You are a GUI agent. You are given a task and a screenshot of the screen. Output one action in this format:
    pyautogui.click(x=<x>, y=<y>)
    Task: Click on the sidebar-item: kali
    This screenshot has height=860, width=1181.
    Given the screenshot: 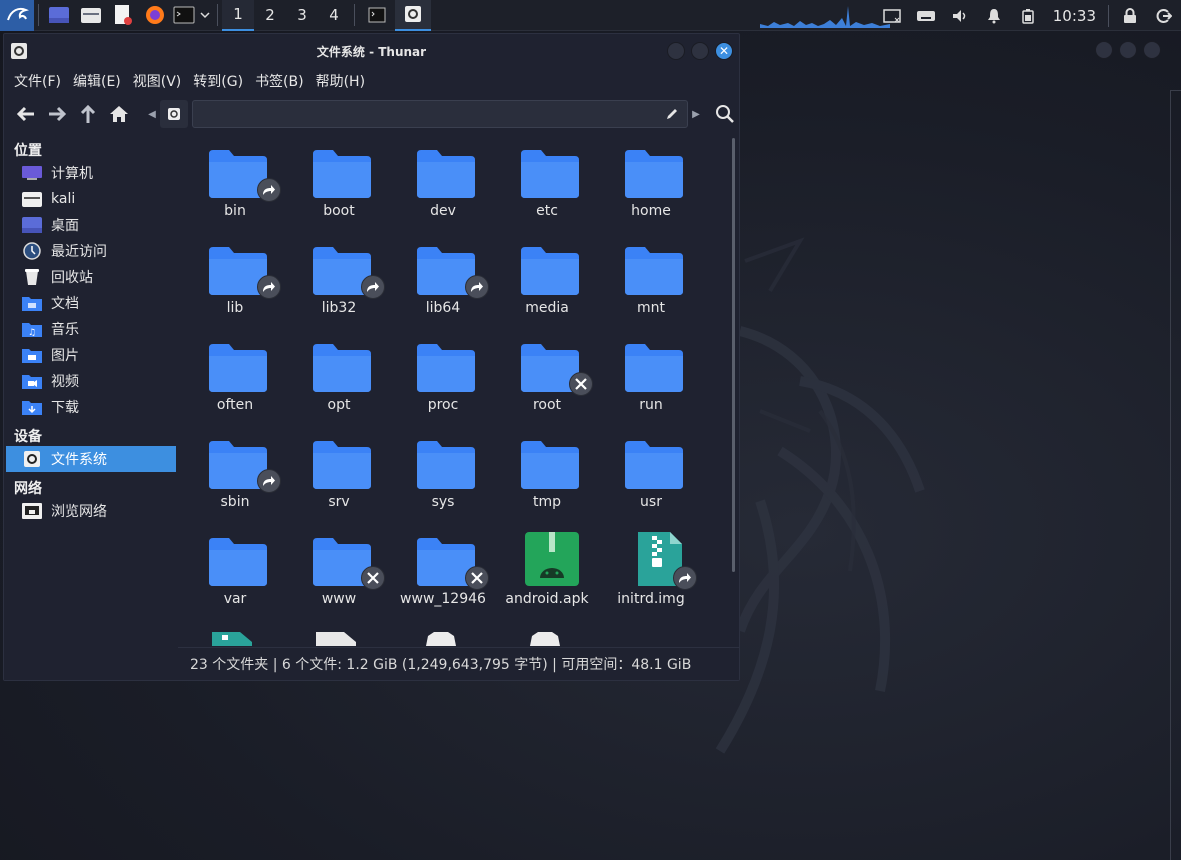 What is the action you would take?
    pyautogui.click(x=90, y=199)
    